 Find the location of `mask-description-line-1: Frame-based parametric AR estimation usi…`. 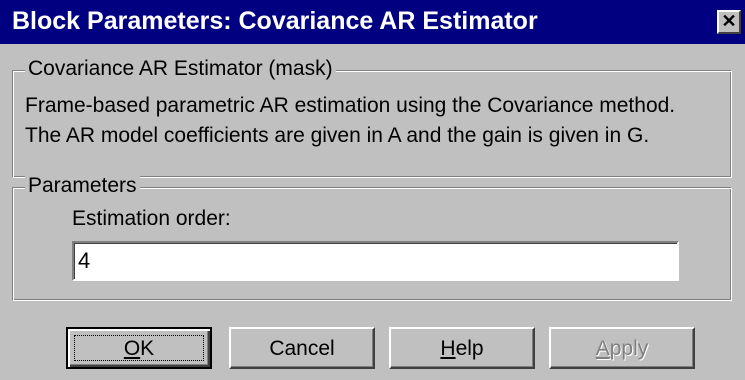

mask-description-line-1: Frame-based parametric AR estimation usi… is located at coordinates (350, 105).